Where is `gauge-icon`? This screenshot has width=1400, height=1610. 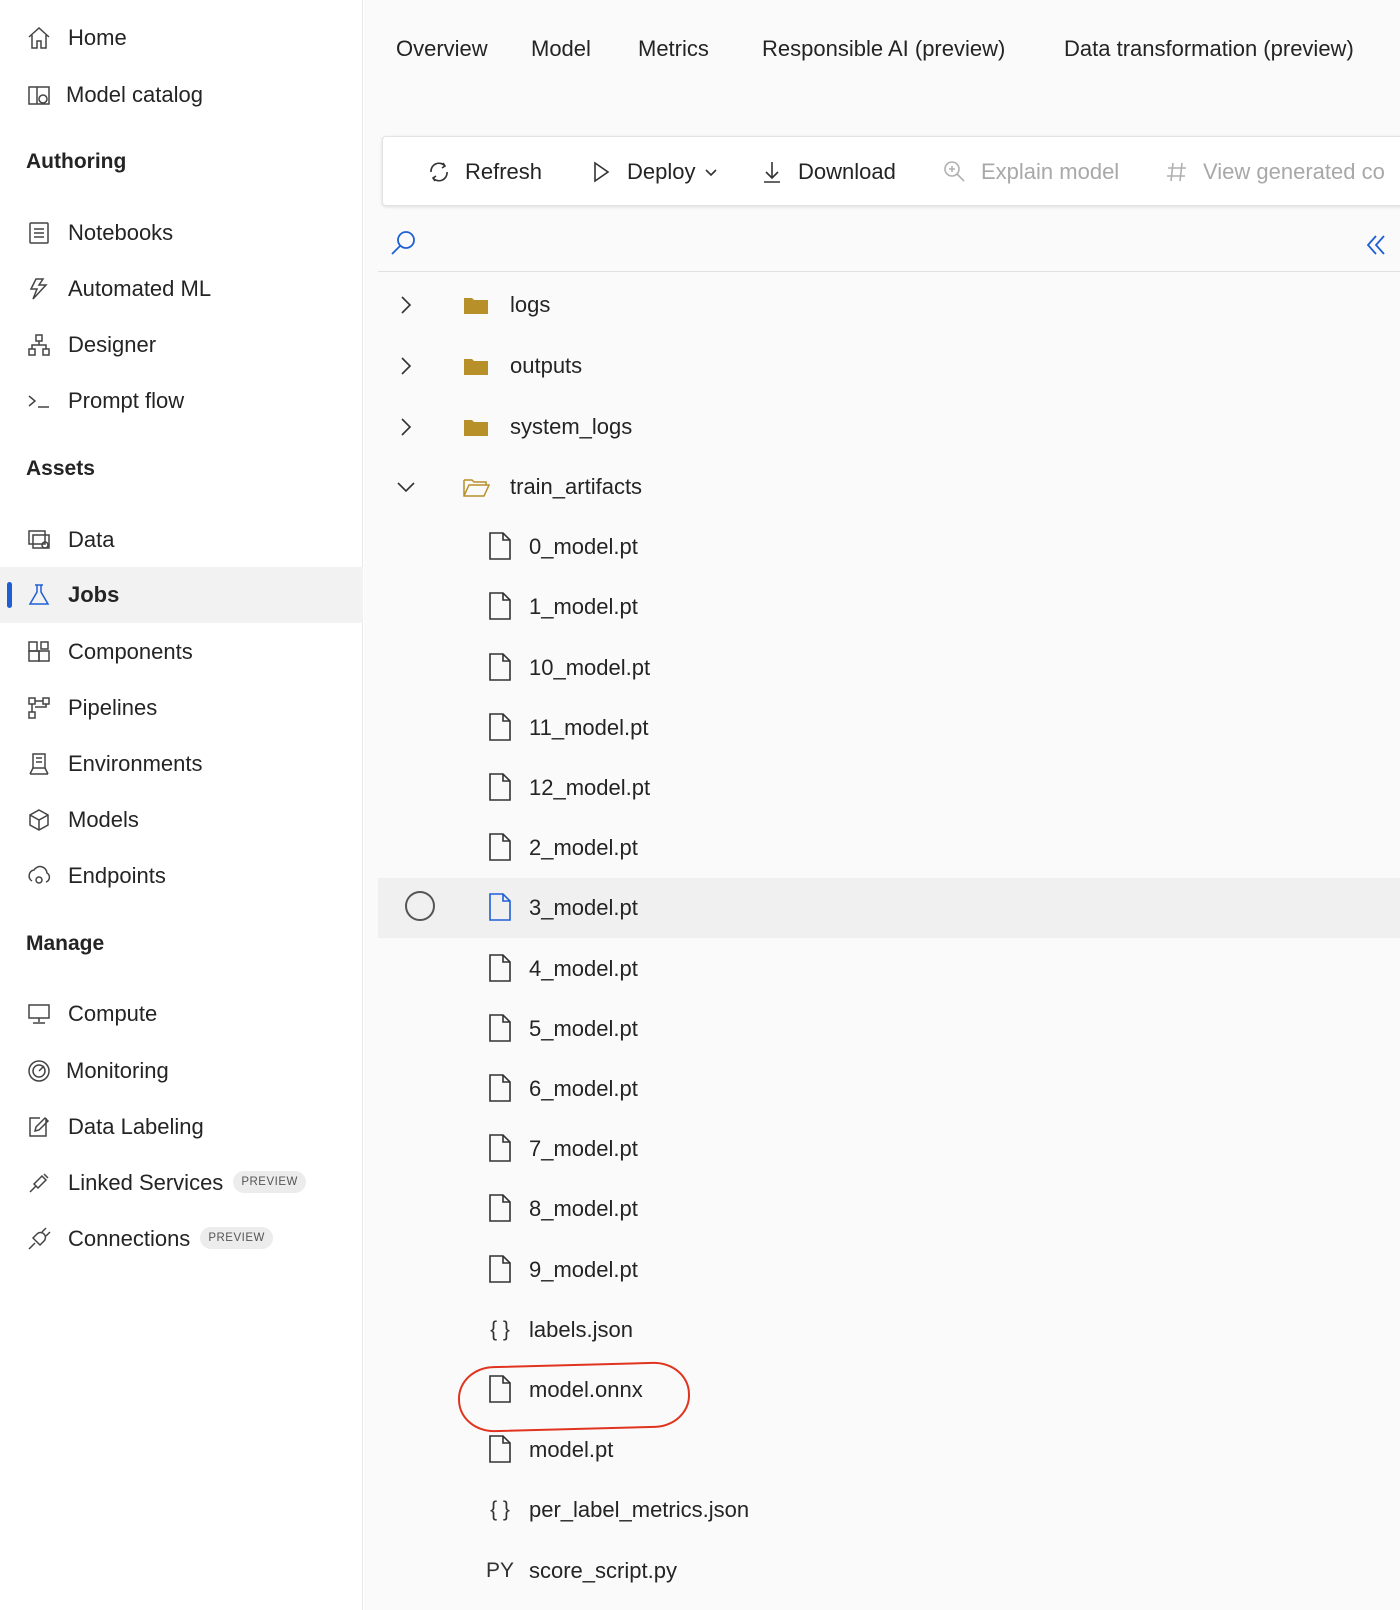 gauge-icon is located at coordinates (39, 1071).